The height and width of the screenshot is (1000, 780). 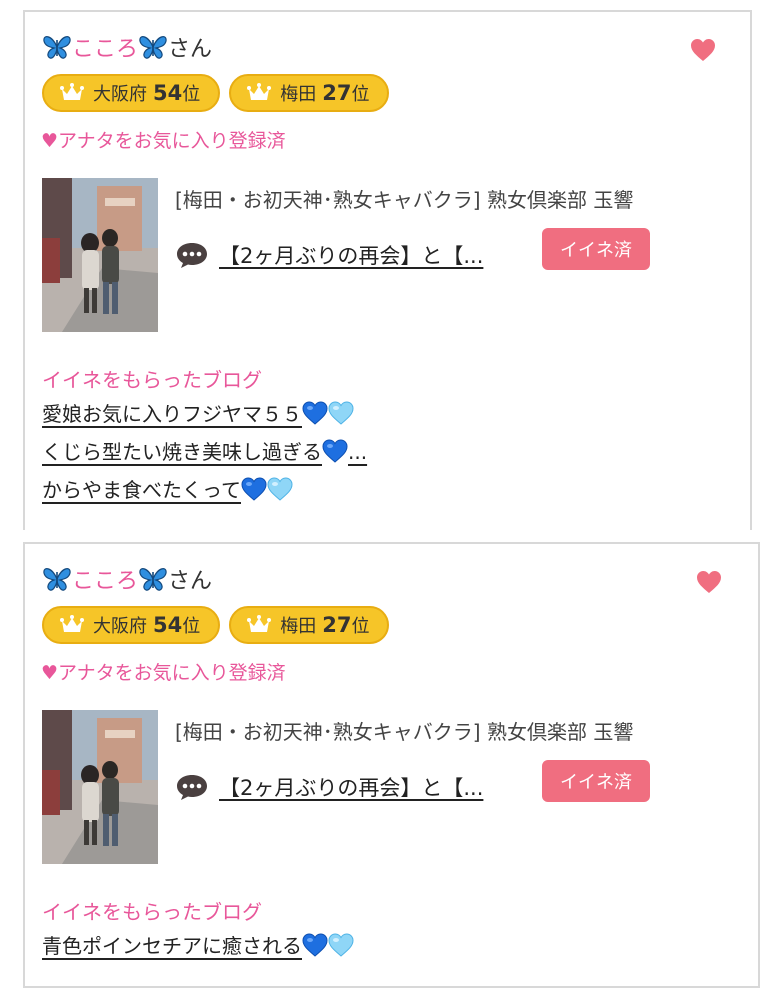 What do you see at coordinates (182, 452) in the screenshot?
I see `liked-blog-text: くじら型たい焼き美味し過ぎる` at bounding box center [182, 452].